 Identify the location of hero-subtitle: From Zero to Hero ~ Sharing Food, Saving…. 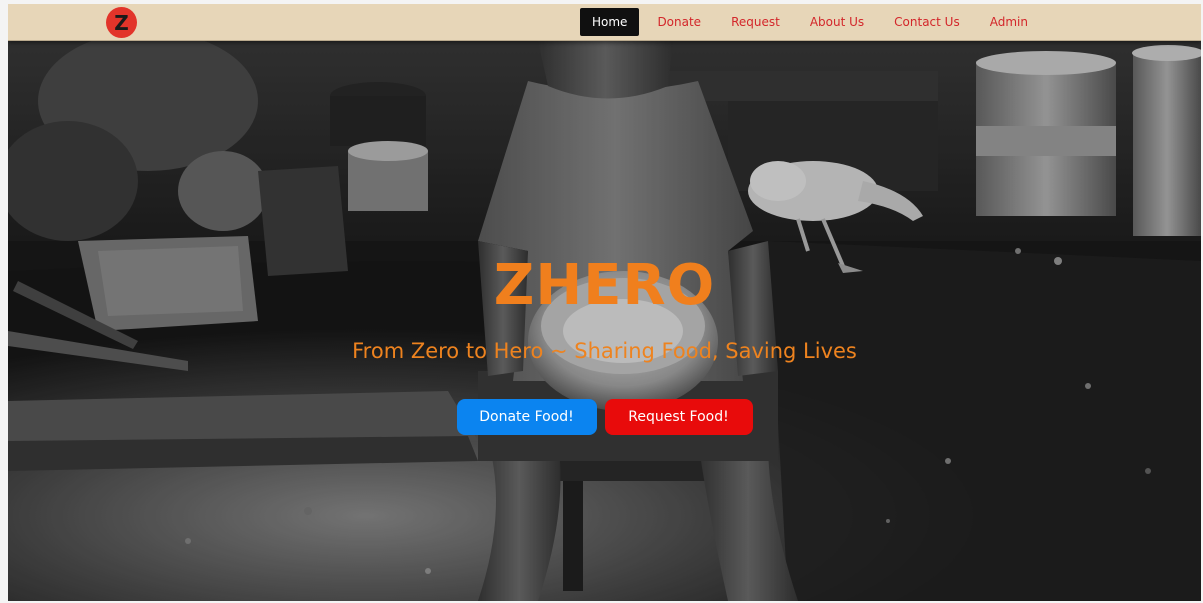
(604, 351).